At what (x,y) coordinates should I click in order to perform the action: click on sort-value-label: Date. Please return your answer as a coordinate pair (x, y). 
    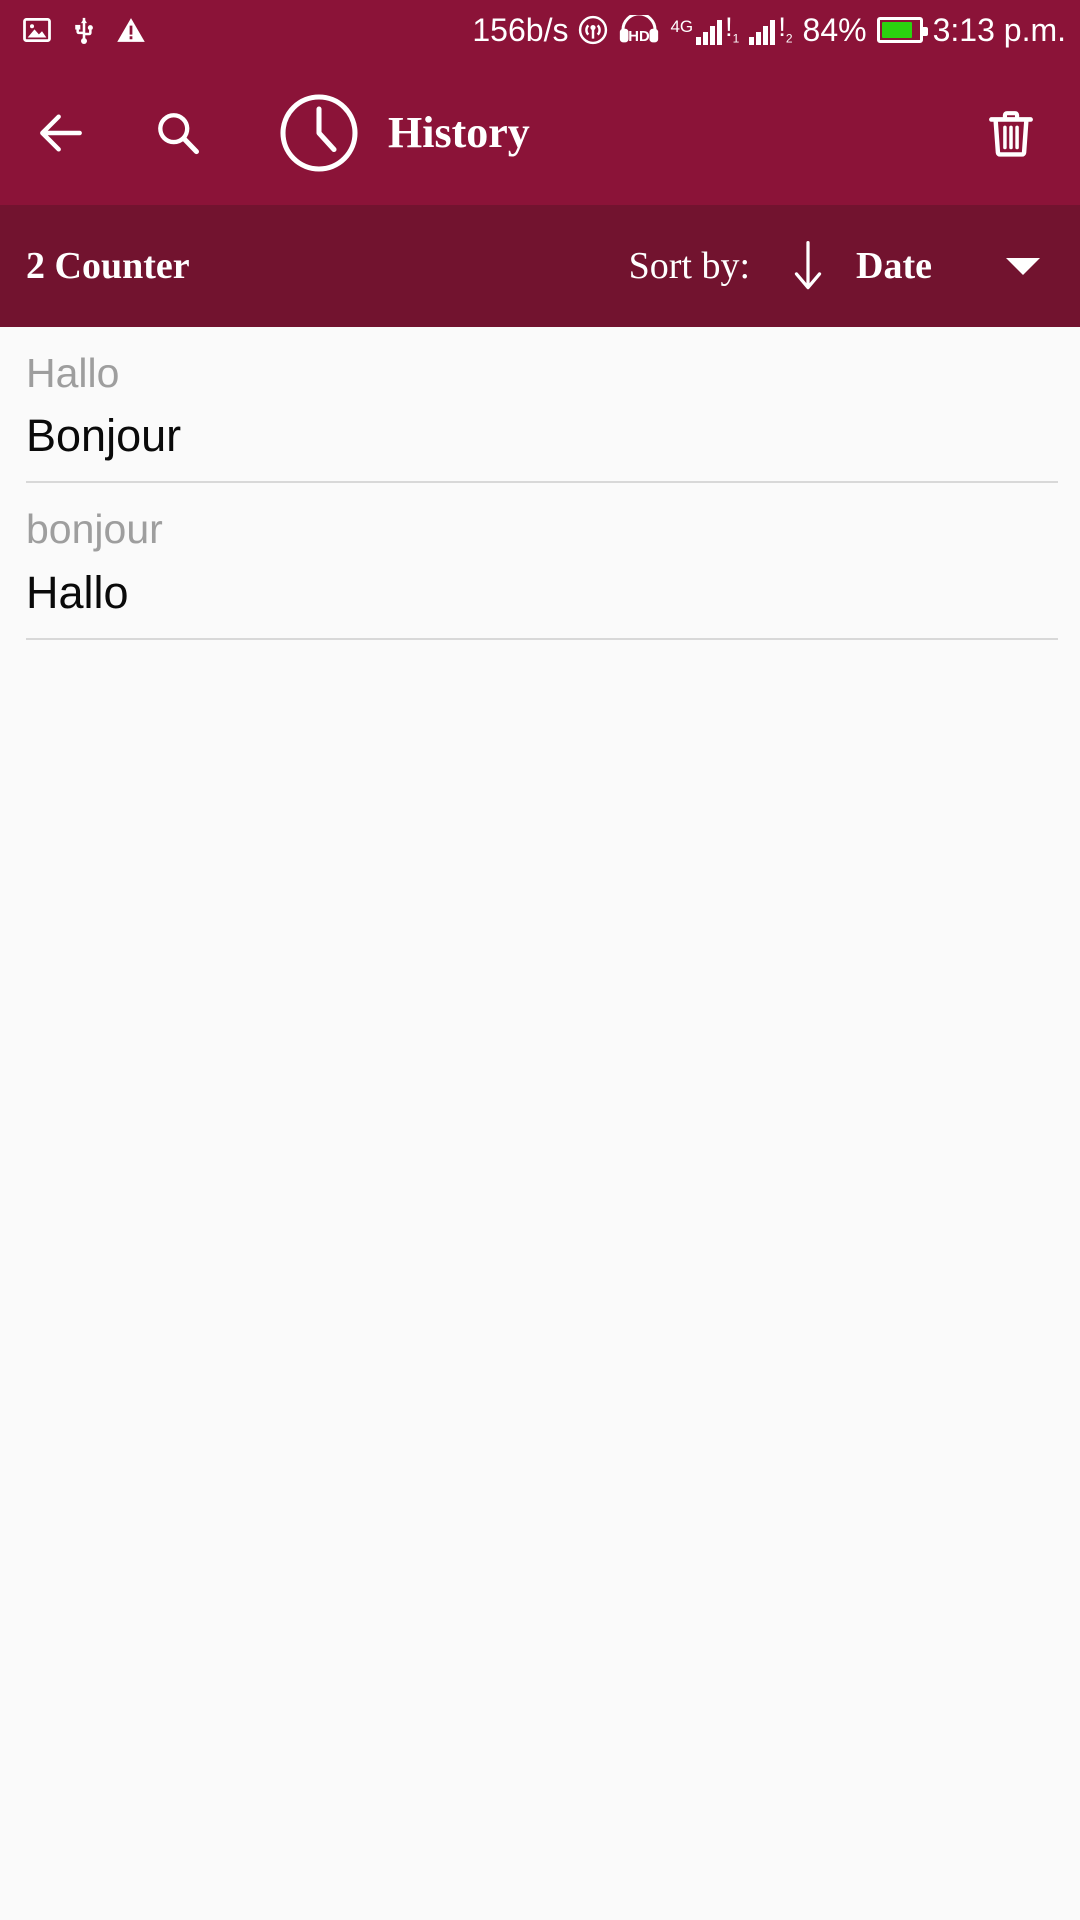
    Looking at the image, I should click on (894, 266).